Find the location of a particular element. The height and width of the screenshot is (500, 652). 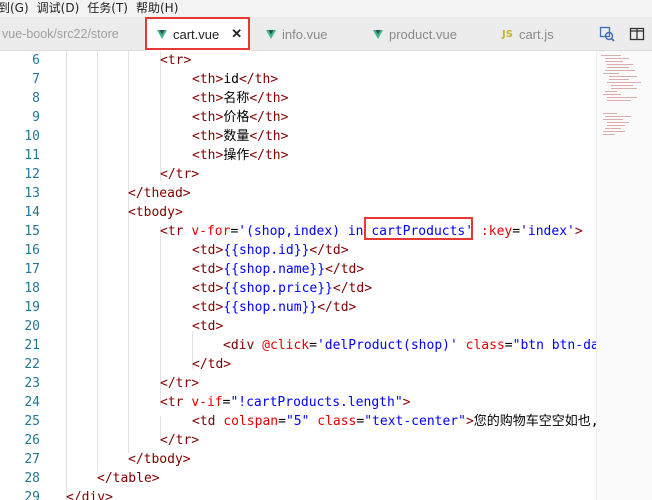

js-icon: JS is located at coordinates (507, 34).